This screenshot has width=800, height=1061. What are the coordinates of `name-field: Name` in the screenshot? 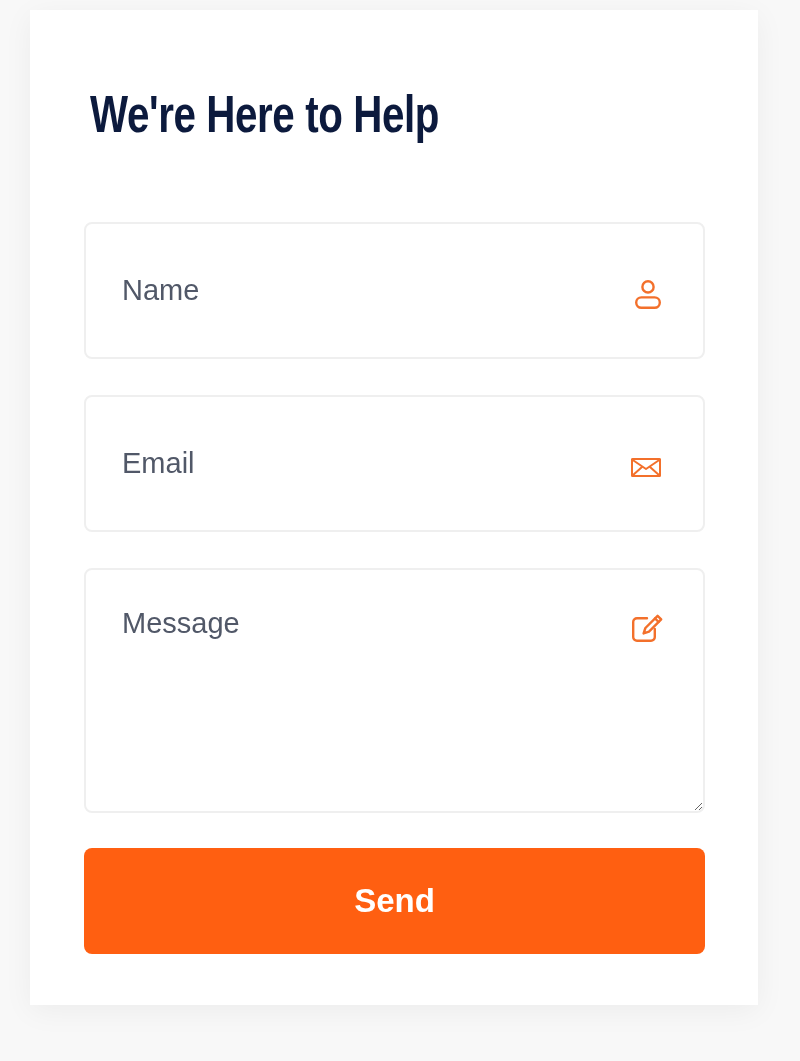 It's located at (394, 290).